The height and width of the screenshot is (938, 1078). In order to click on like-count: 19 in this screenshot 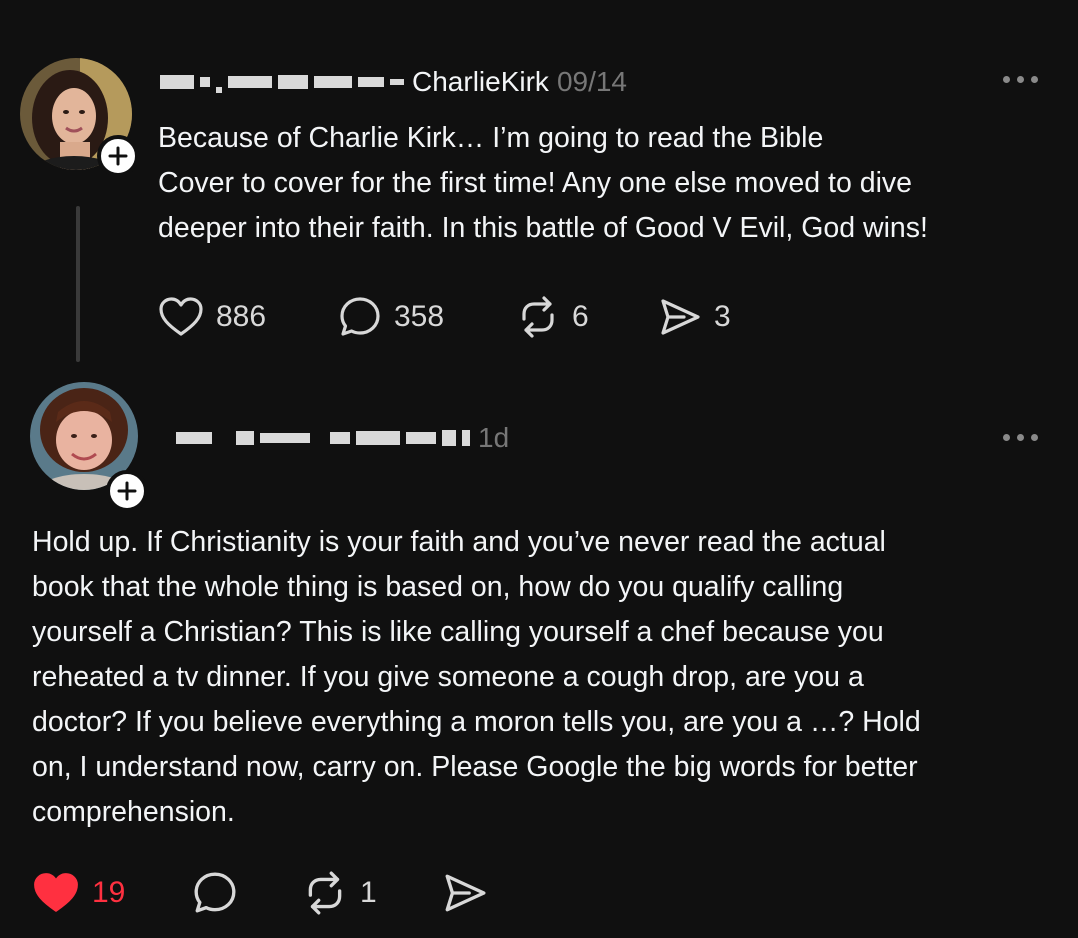, I will do `click(109, 892)`.